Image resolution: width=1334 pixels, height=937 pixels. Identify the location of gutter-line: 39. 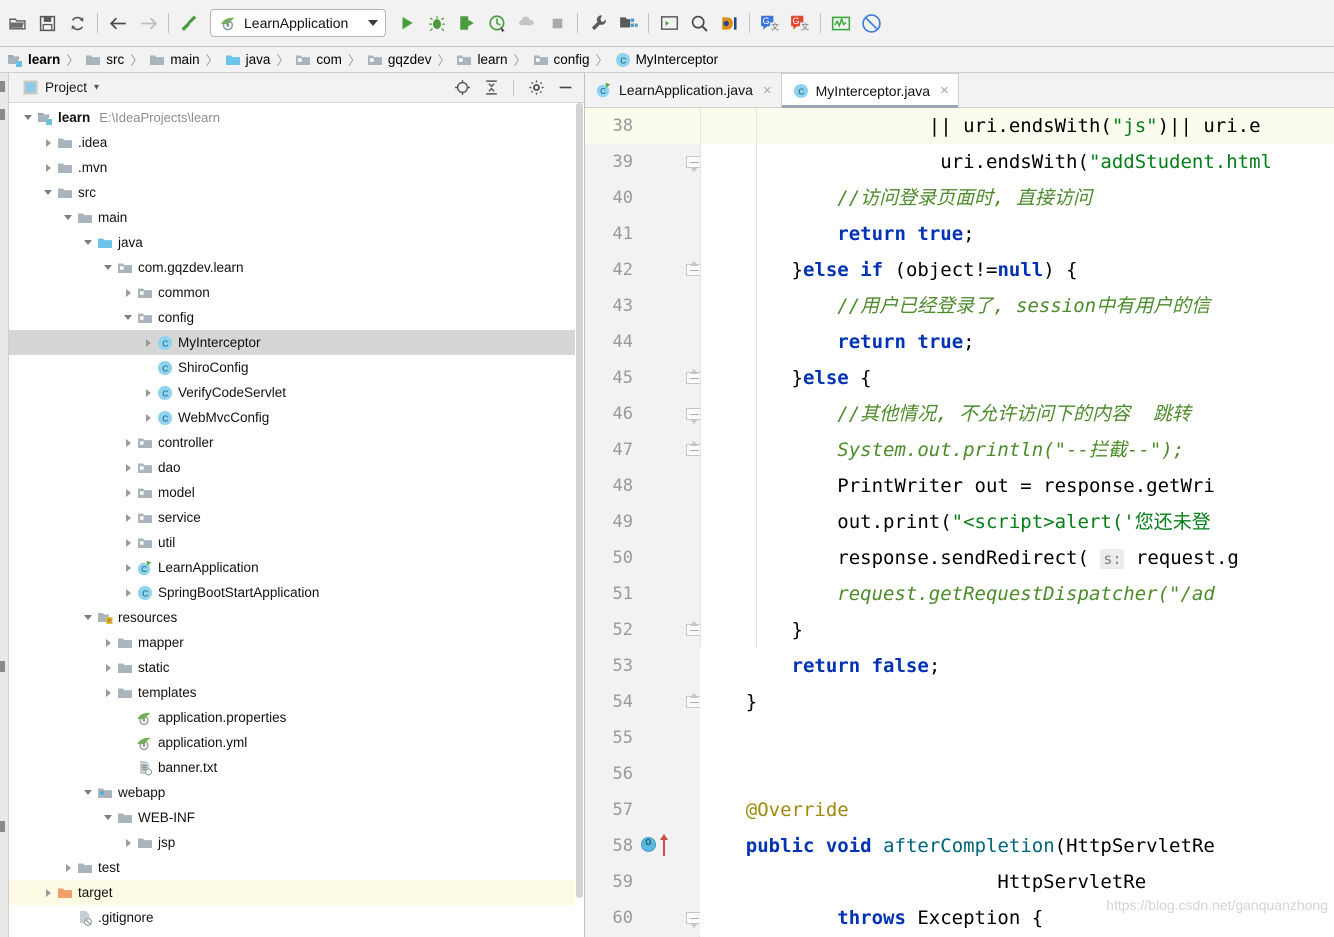
(643, 162).